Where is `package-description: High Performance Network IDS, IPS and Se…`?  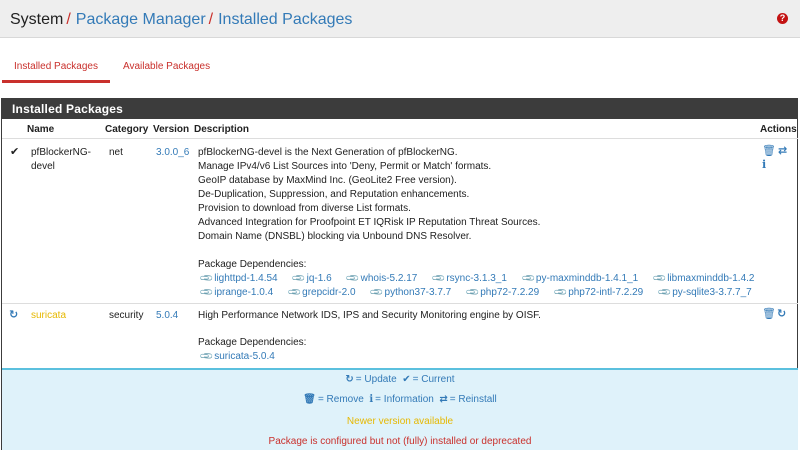 package-description: High Performance Network IDS, IPS and Se… is located at coordinates (369, 315).